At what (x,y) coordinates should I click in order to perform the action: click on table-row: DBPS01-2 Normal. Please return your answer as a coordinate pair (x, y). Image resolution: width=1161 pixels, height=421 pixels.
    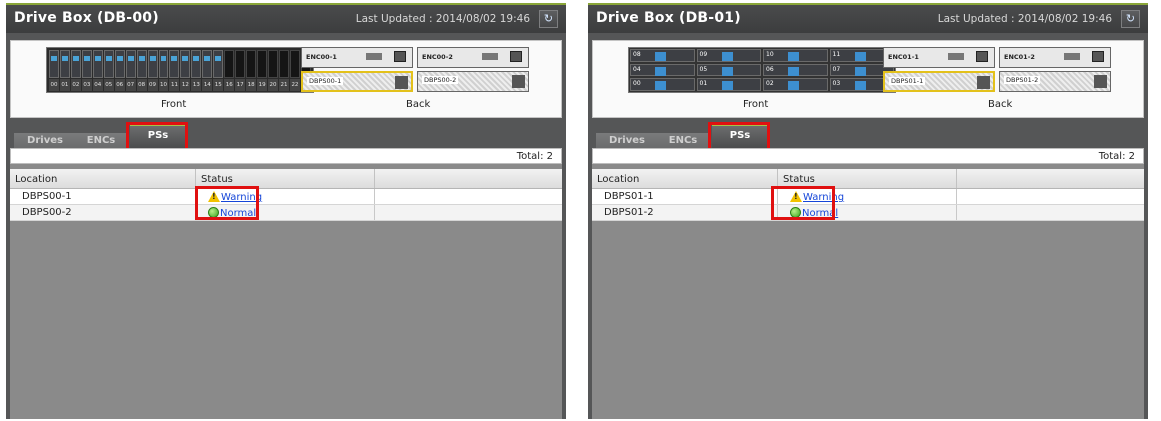
    Looking at the image, I should click on (868, 213).